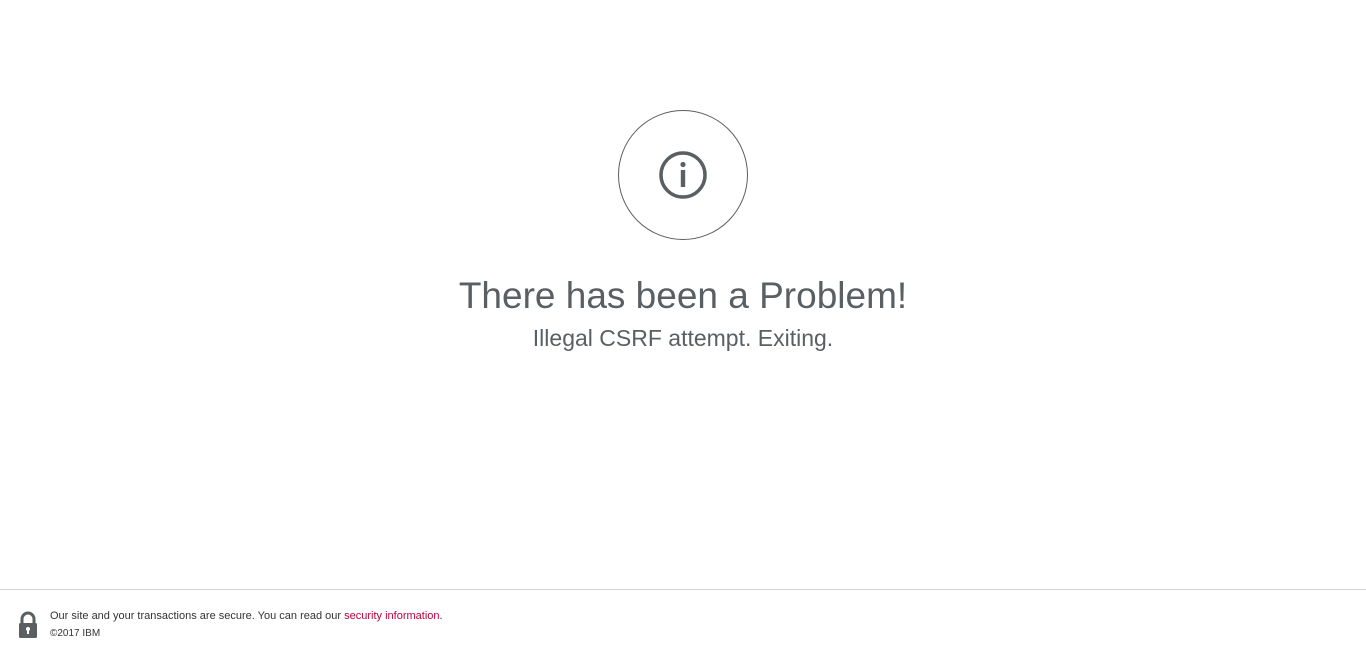  Describe the element at coordinates (391, 616) in the screenshot. I see `security-information-link: security information` at that location.